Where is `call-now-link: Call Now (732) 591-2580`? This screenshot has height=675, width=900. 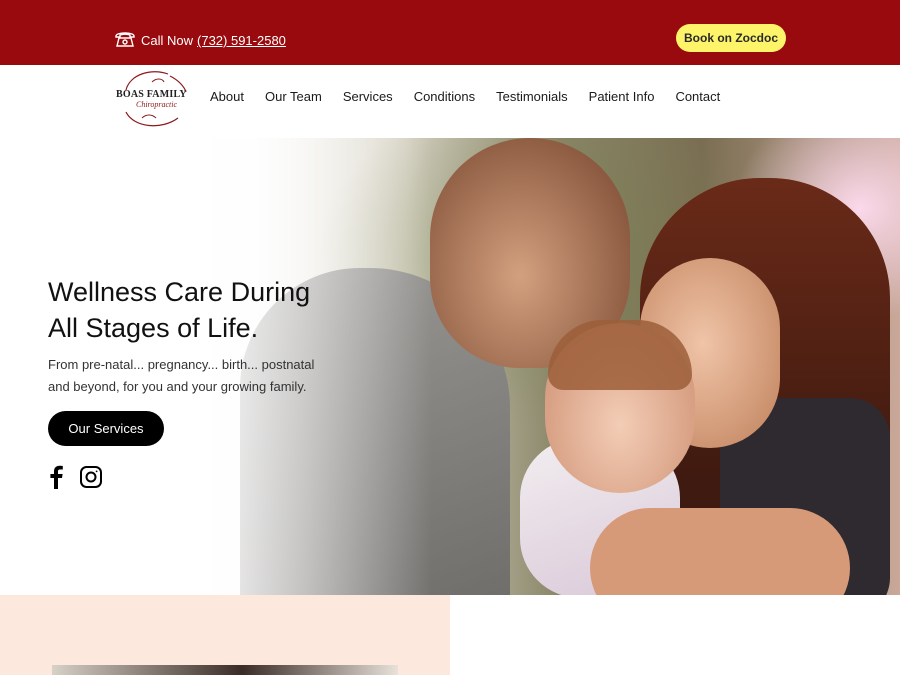
call-now-link: Call Now (732) 591-2580 is located at coordinates (199, 40).